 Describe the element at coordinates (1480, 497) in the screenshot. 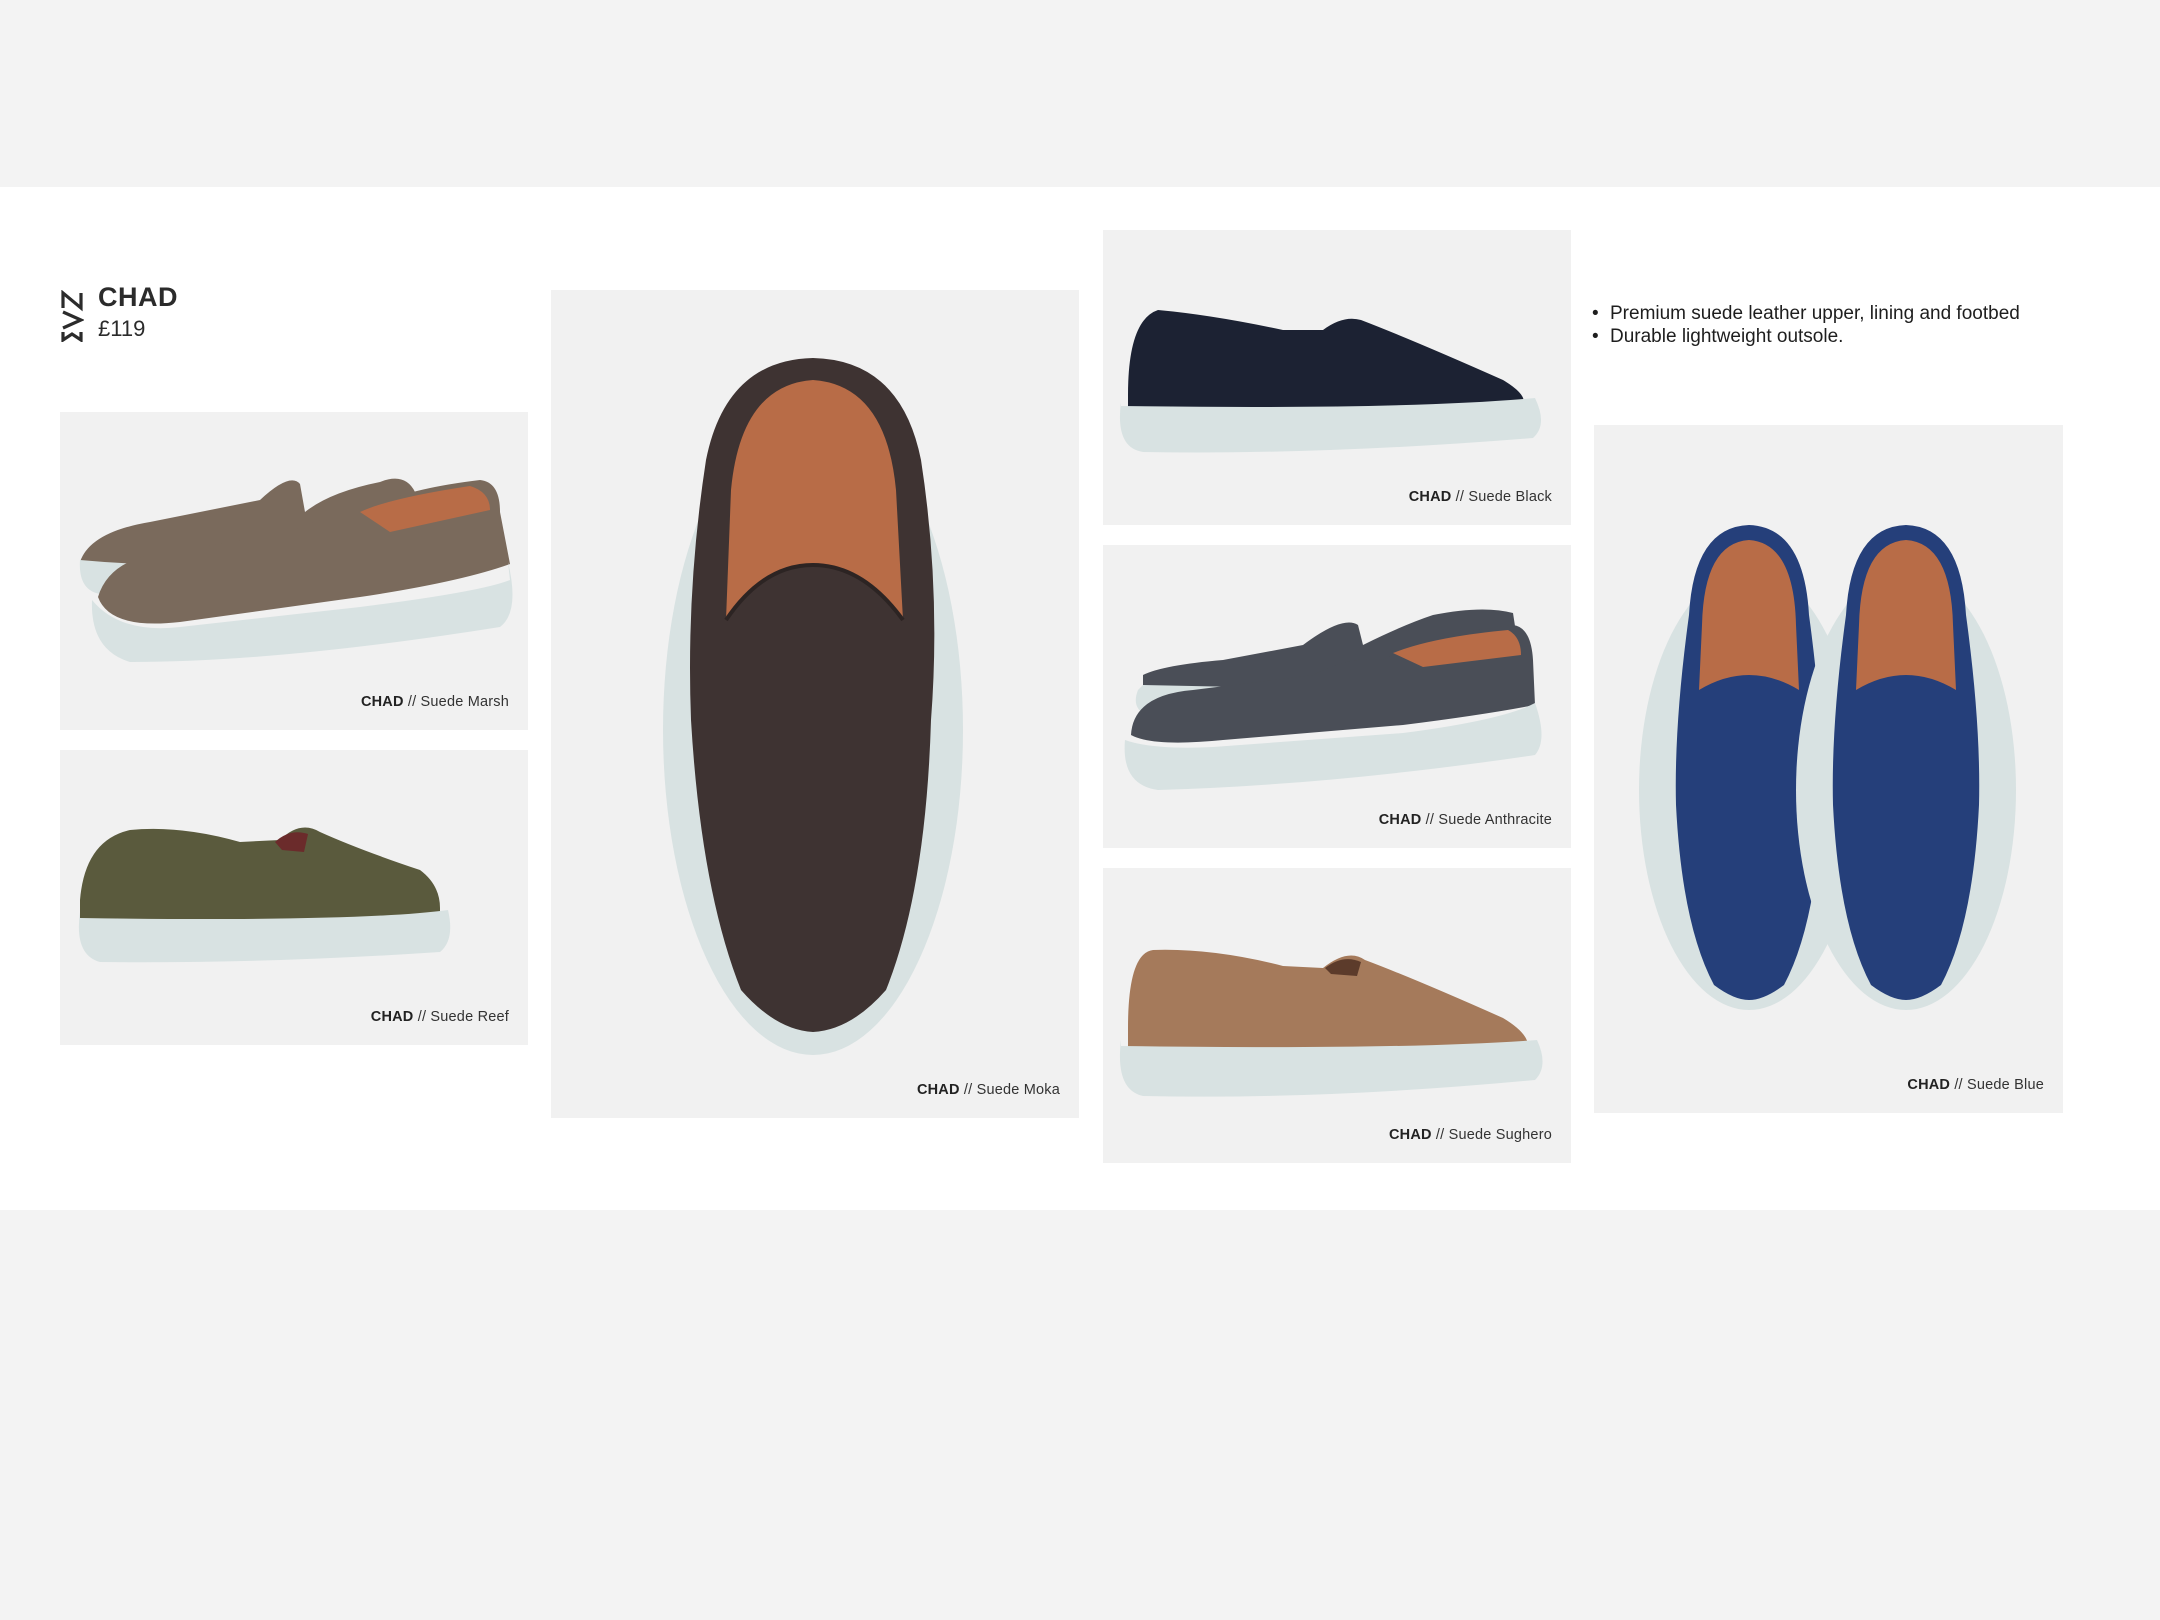

I see `variant-caption: CHAD // Suede Black` at that location.